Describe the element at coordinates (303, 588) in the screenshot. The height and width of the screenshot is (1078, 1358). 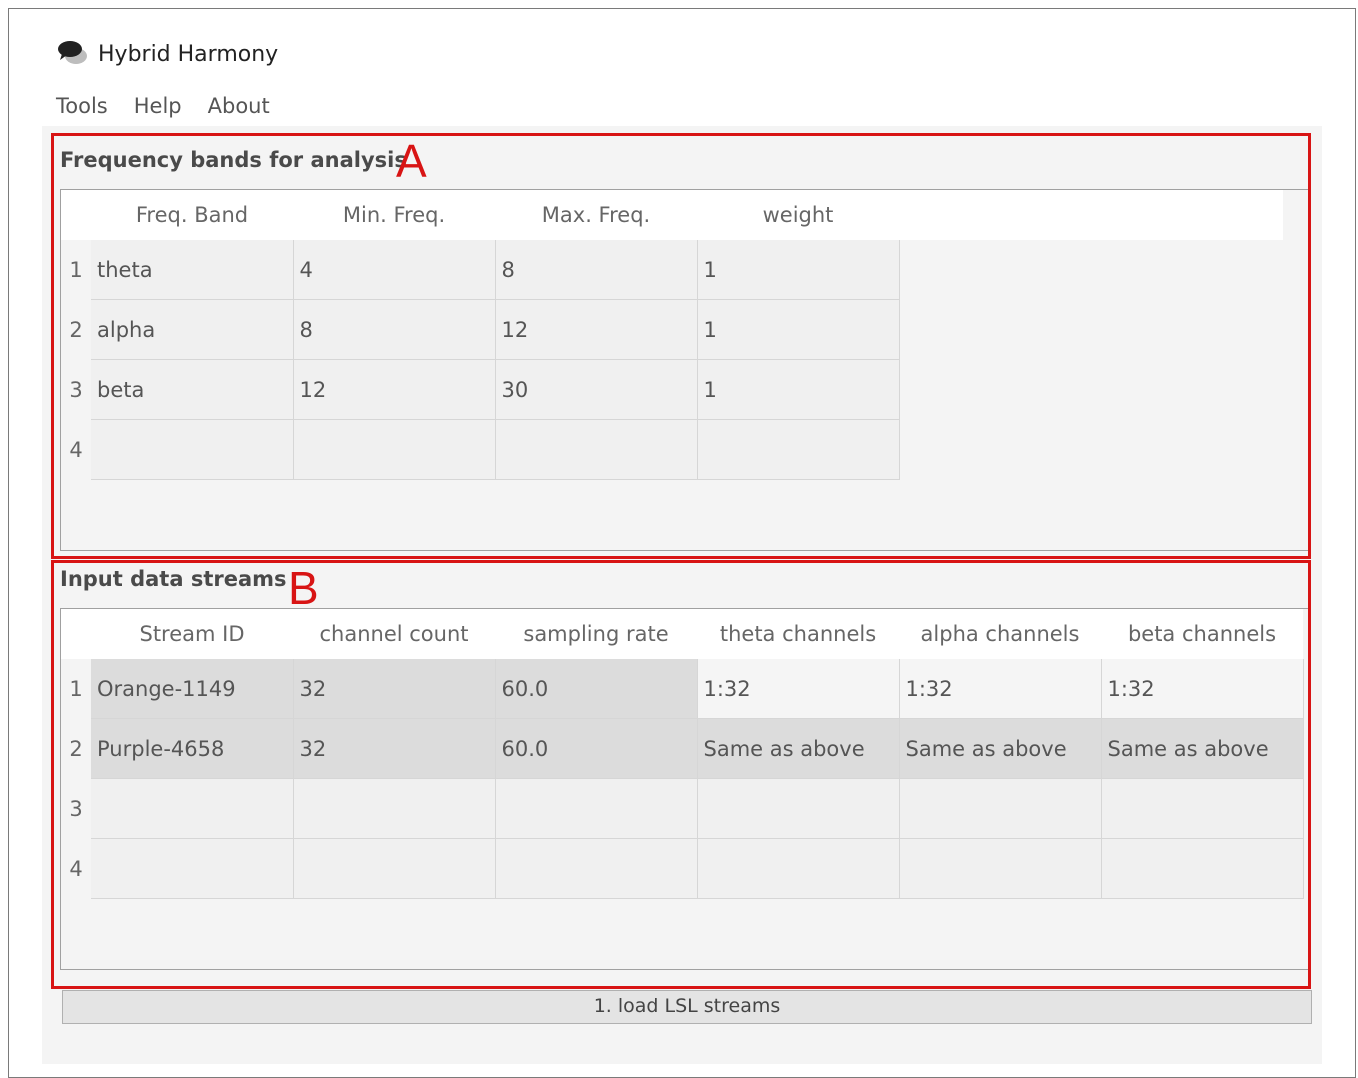
I see `annotation-label-b: B` at that location.